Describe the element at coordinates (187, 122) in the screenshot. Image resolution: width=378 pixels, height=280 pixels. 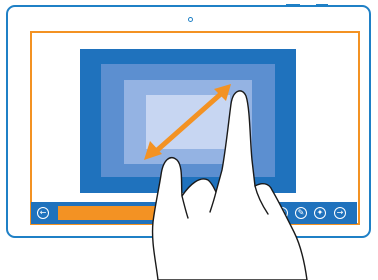
I see `zoom-arrow-icon` at that location.